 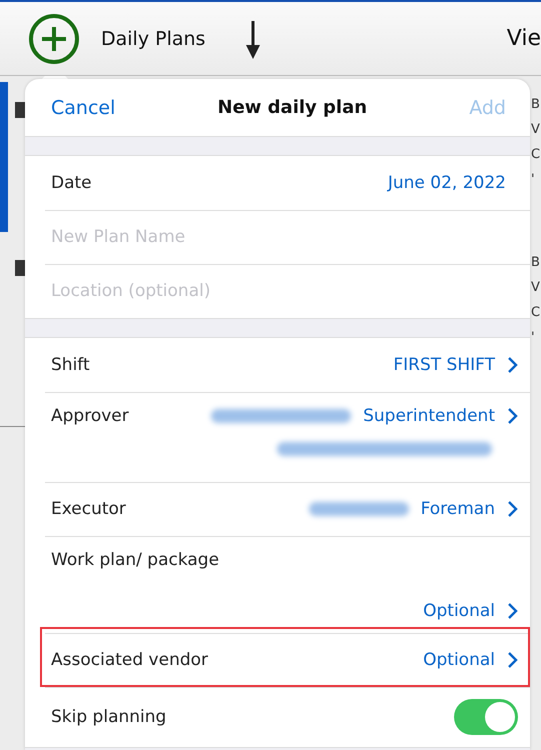 I want to click on field-label: Executor, so click(x=88, y=509).